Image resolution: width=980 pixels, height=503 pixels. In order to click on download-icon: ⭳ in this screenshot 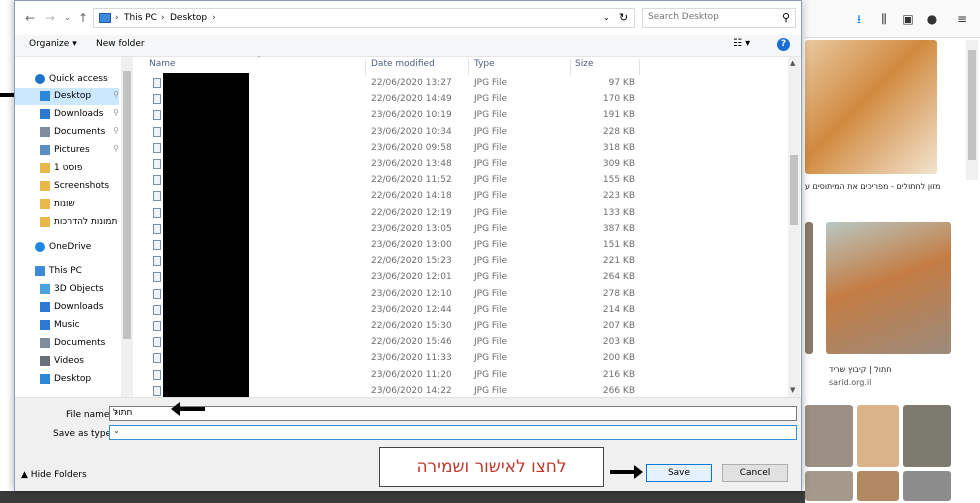, I will do `click(859, 19)`.